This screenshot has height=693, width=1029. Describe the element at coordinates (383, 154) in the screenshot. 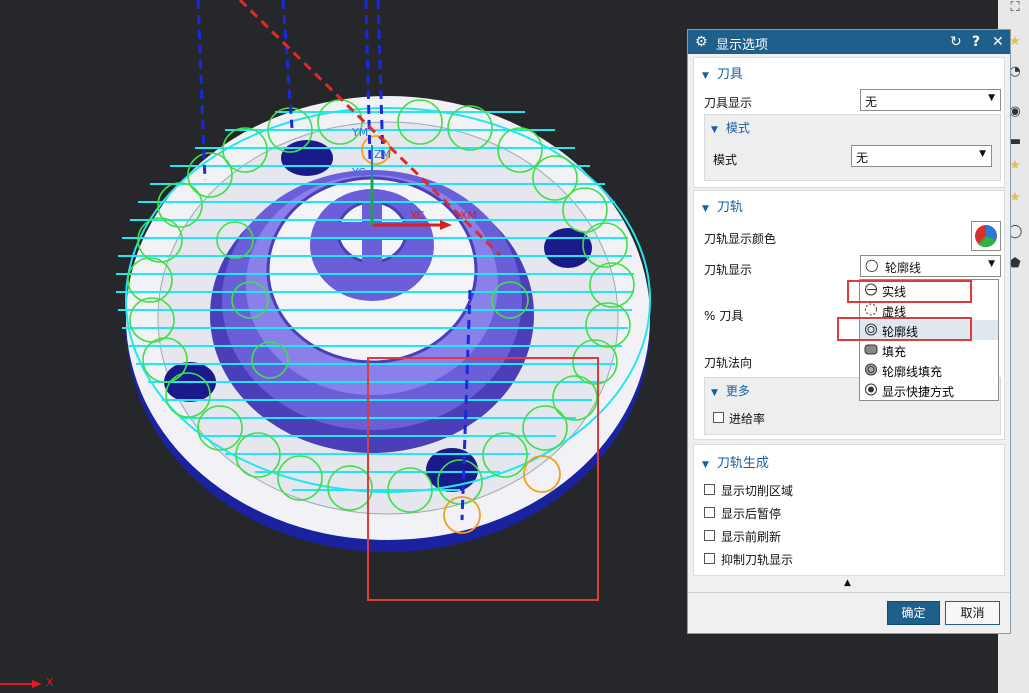

I see `axis-label-zm: ZM` at that location.